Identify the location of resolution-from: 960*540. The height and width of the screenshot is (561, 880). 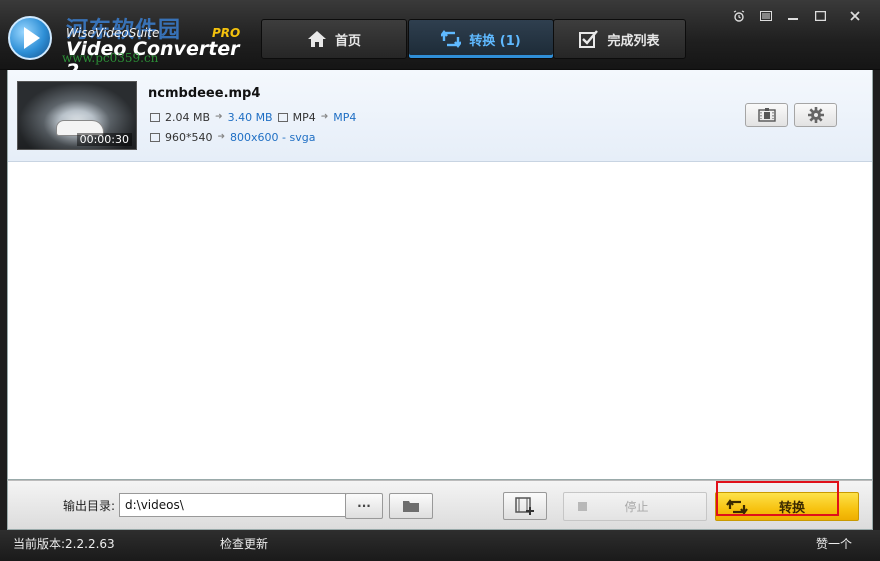
(189, 137).